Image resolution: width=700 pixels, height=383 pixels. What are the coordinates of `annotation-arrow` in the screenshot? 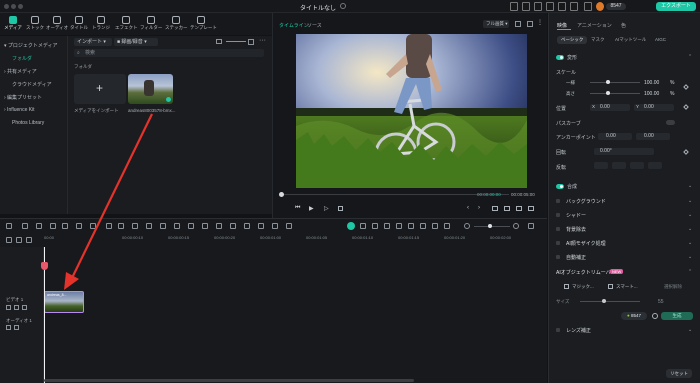 It's located at (108, 201).